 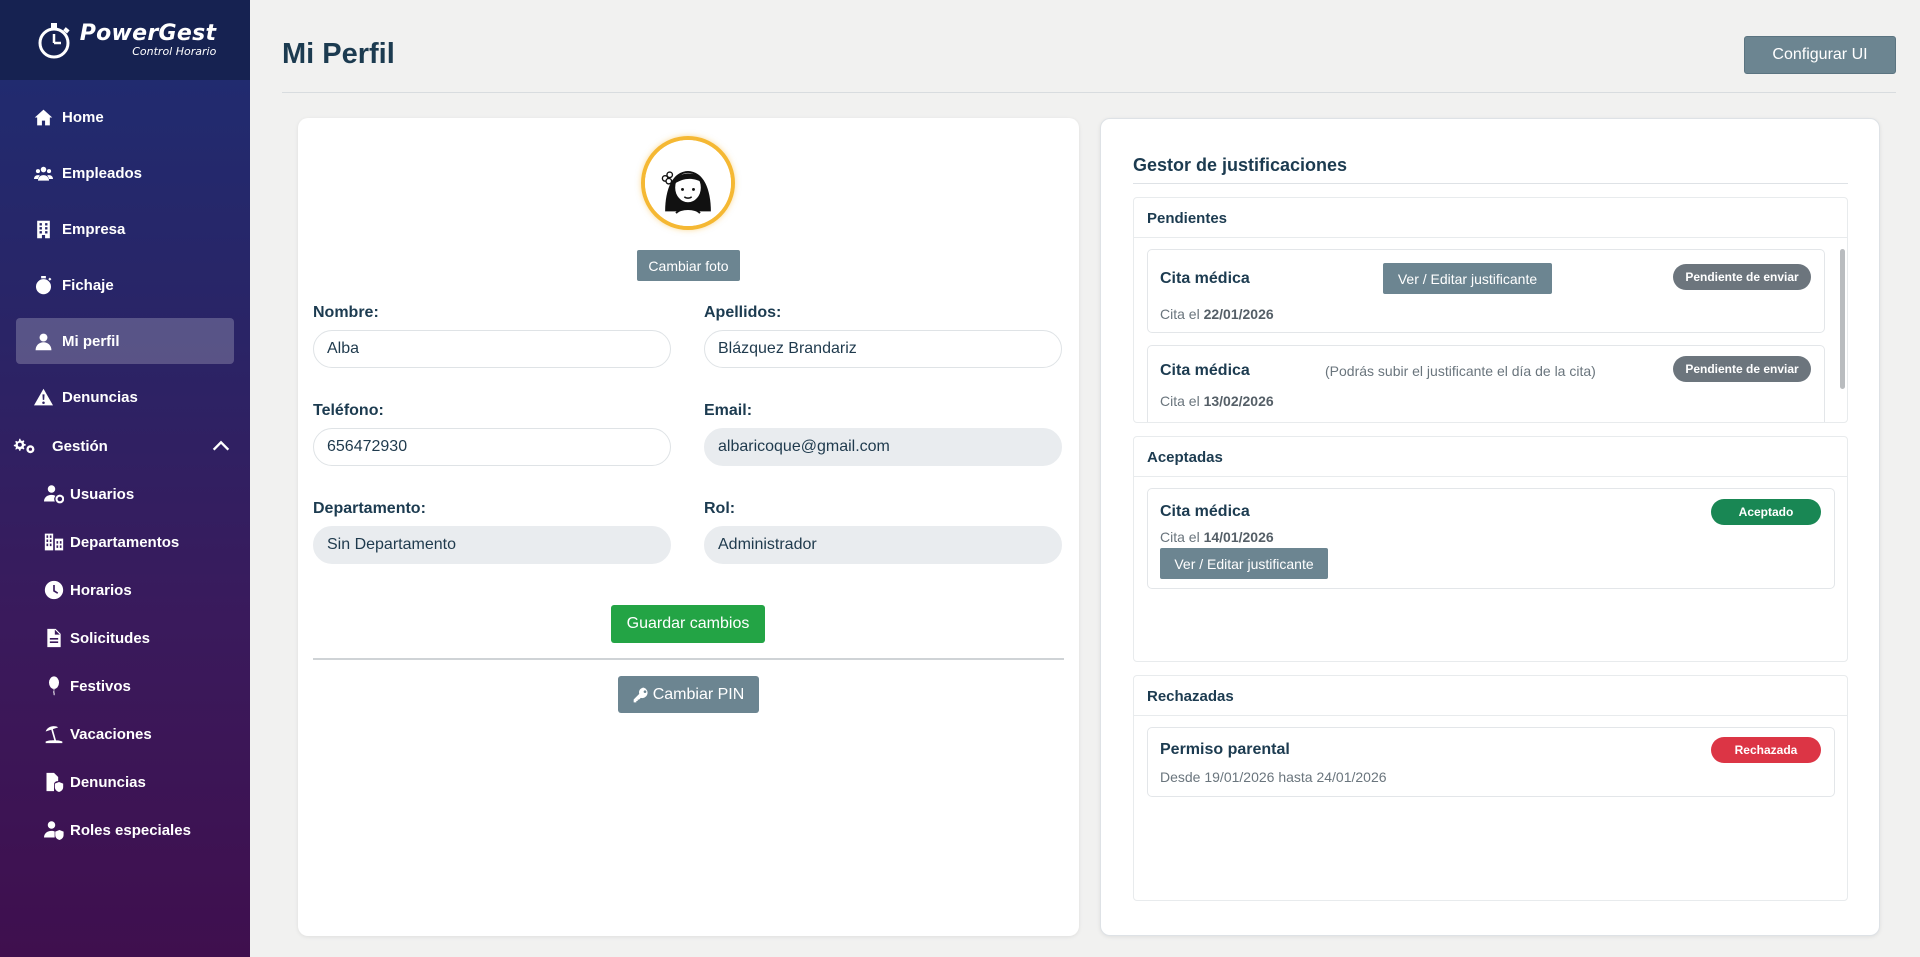 What do you see at coordinates (43, 117) in the screenshot?
I see `home-icon` at bounding box center [43, 117].